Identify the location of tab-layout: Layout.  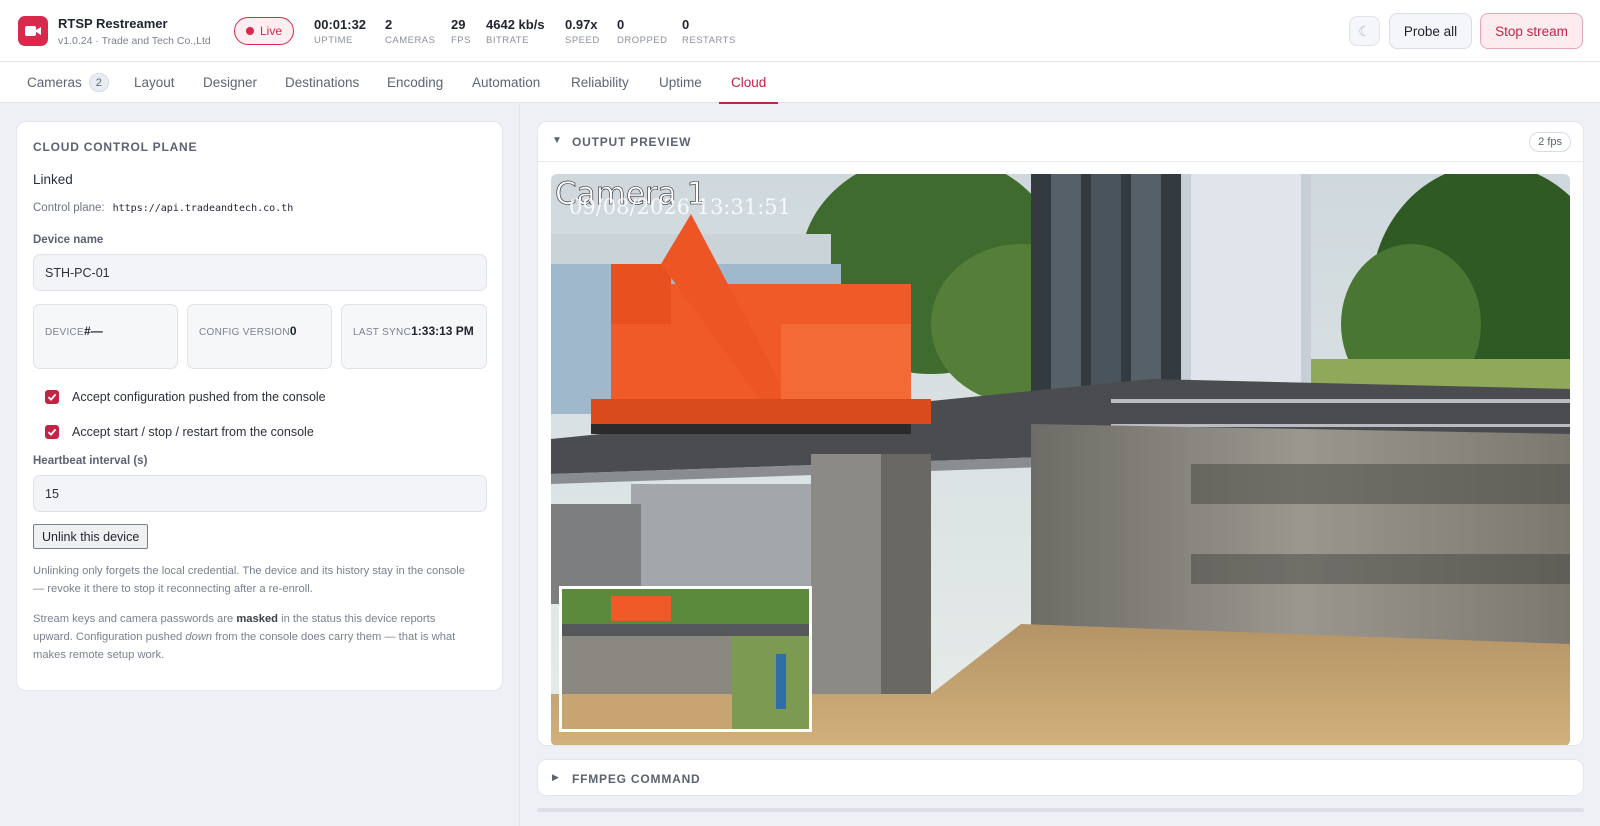
(154, 82).